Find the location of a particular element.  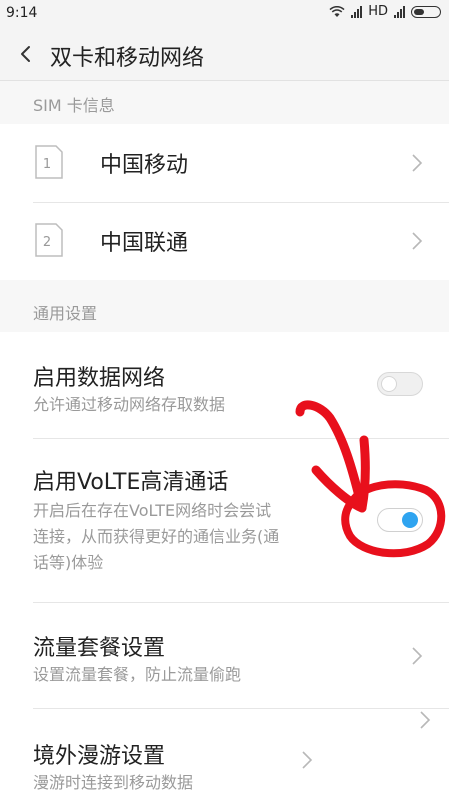

setting-description: 设置流量套餐，防止流量偷跑 is located at coordinates (137, 674).